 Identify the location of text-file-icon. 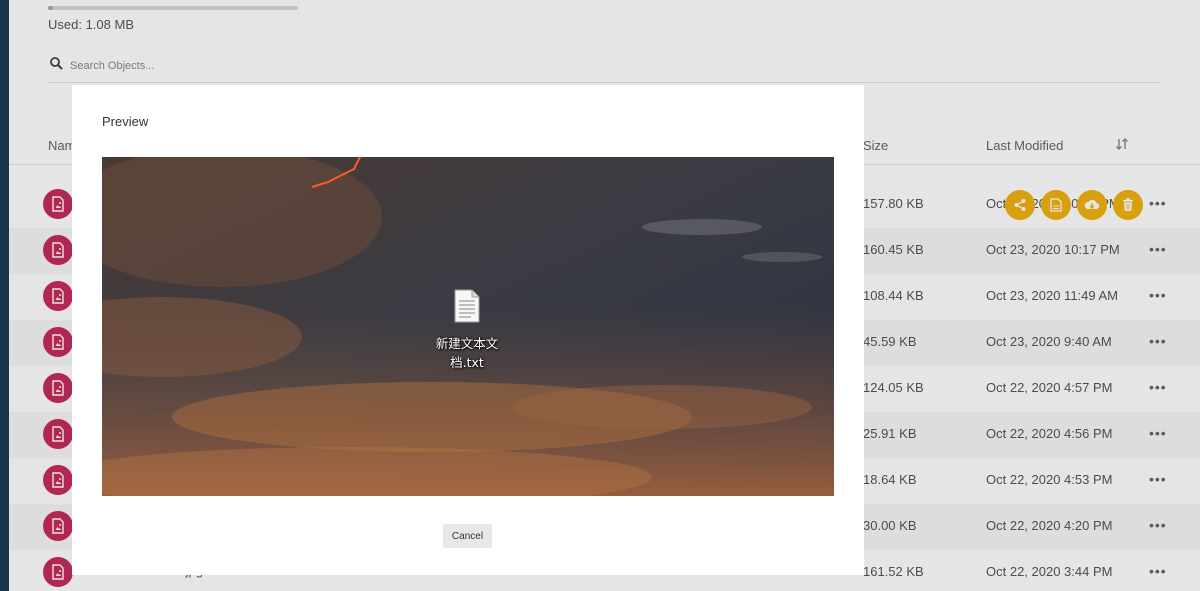
(467, 306).